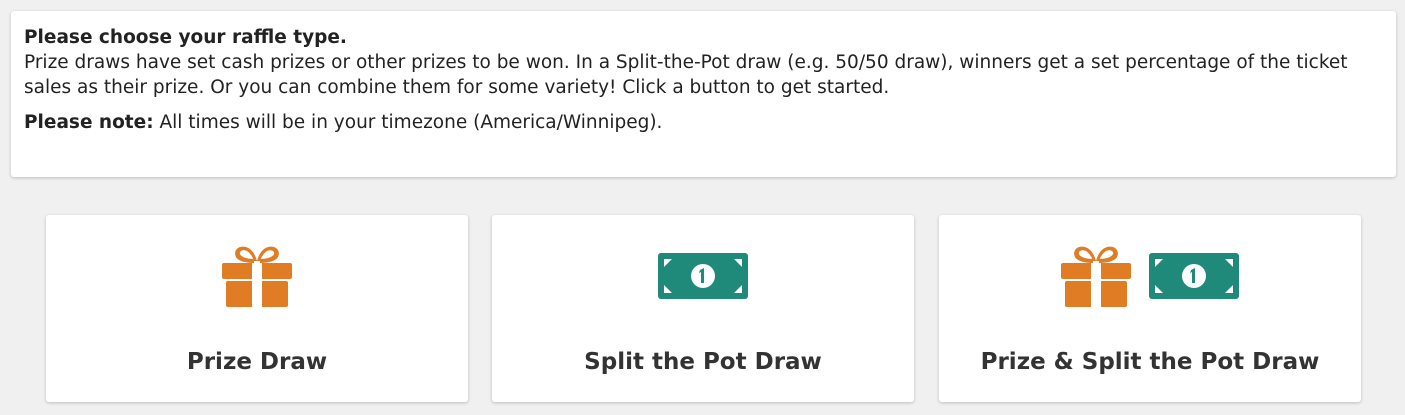 The width and height of the screenshot is (1405, 415). What do you see at coordinates (703, 362) in the screenshot?
I see `card-label: Split the Pot Draw` at bounding box center [703, 362].